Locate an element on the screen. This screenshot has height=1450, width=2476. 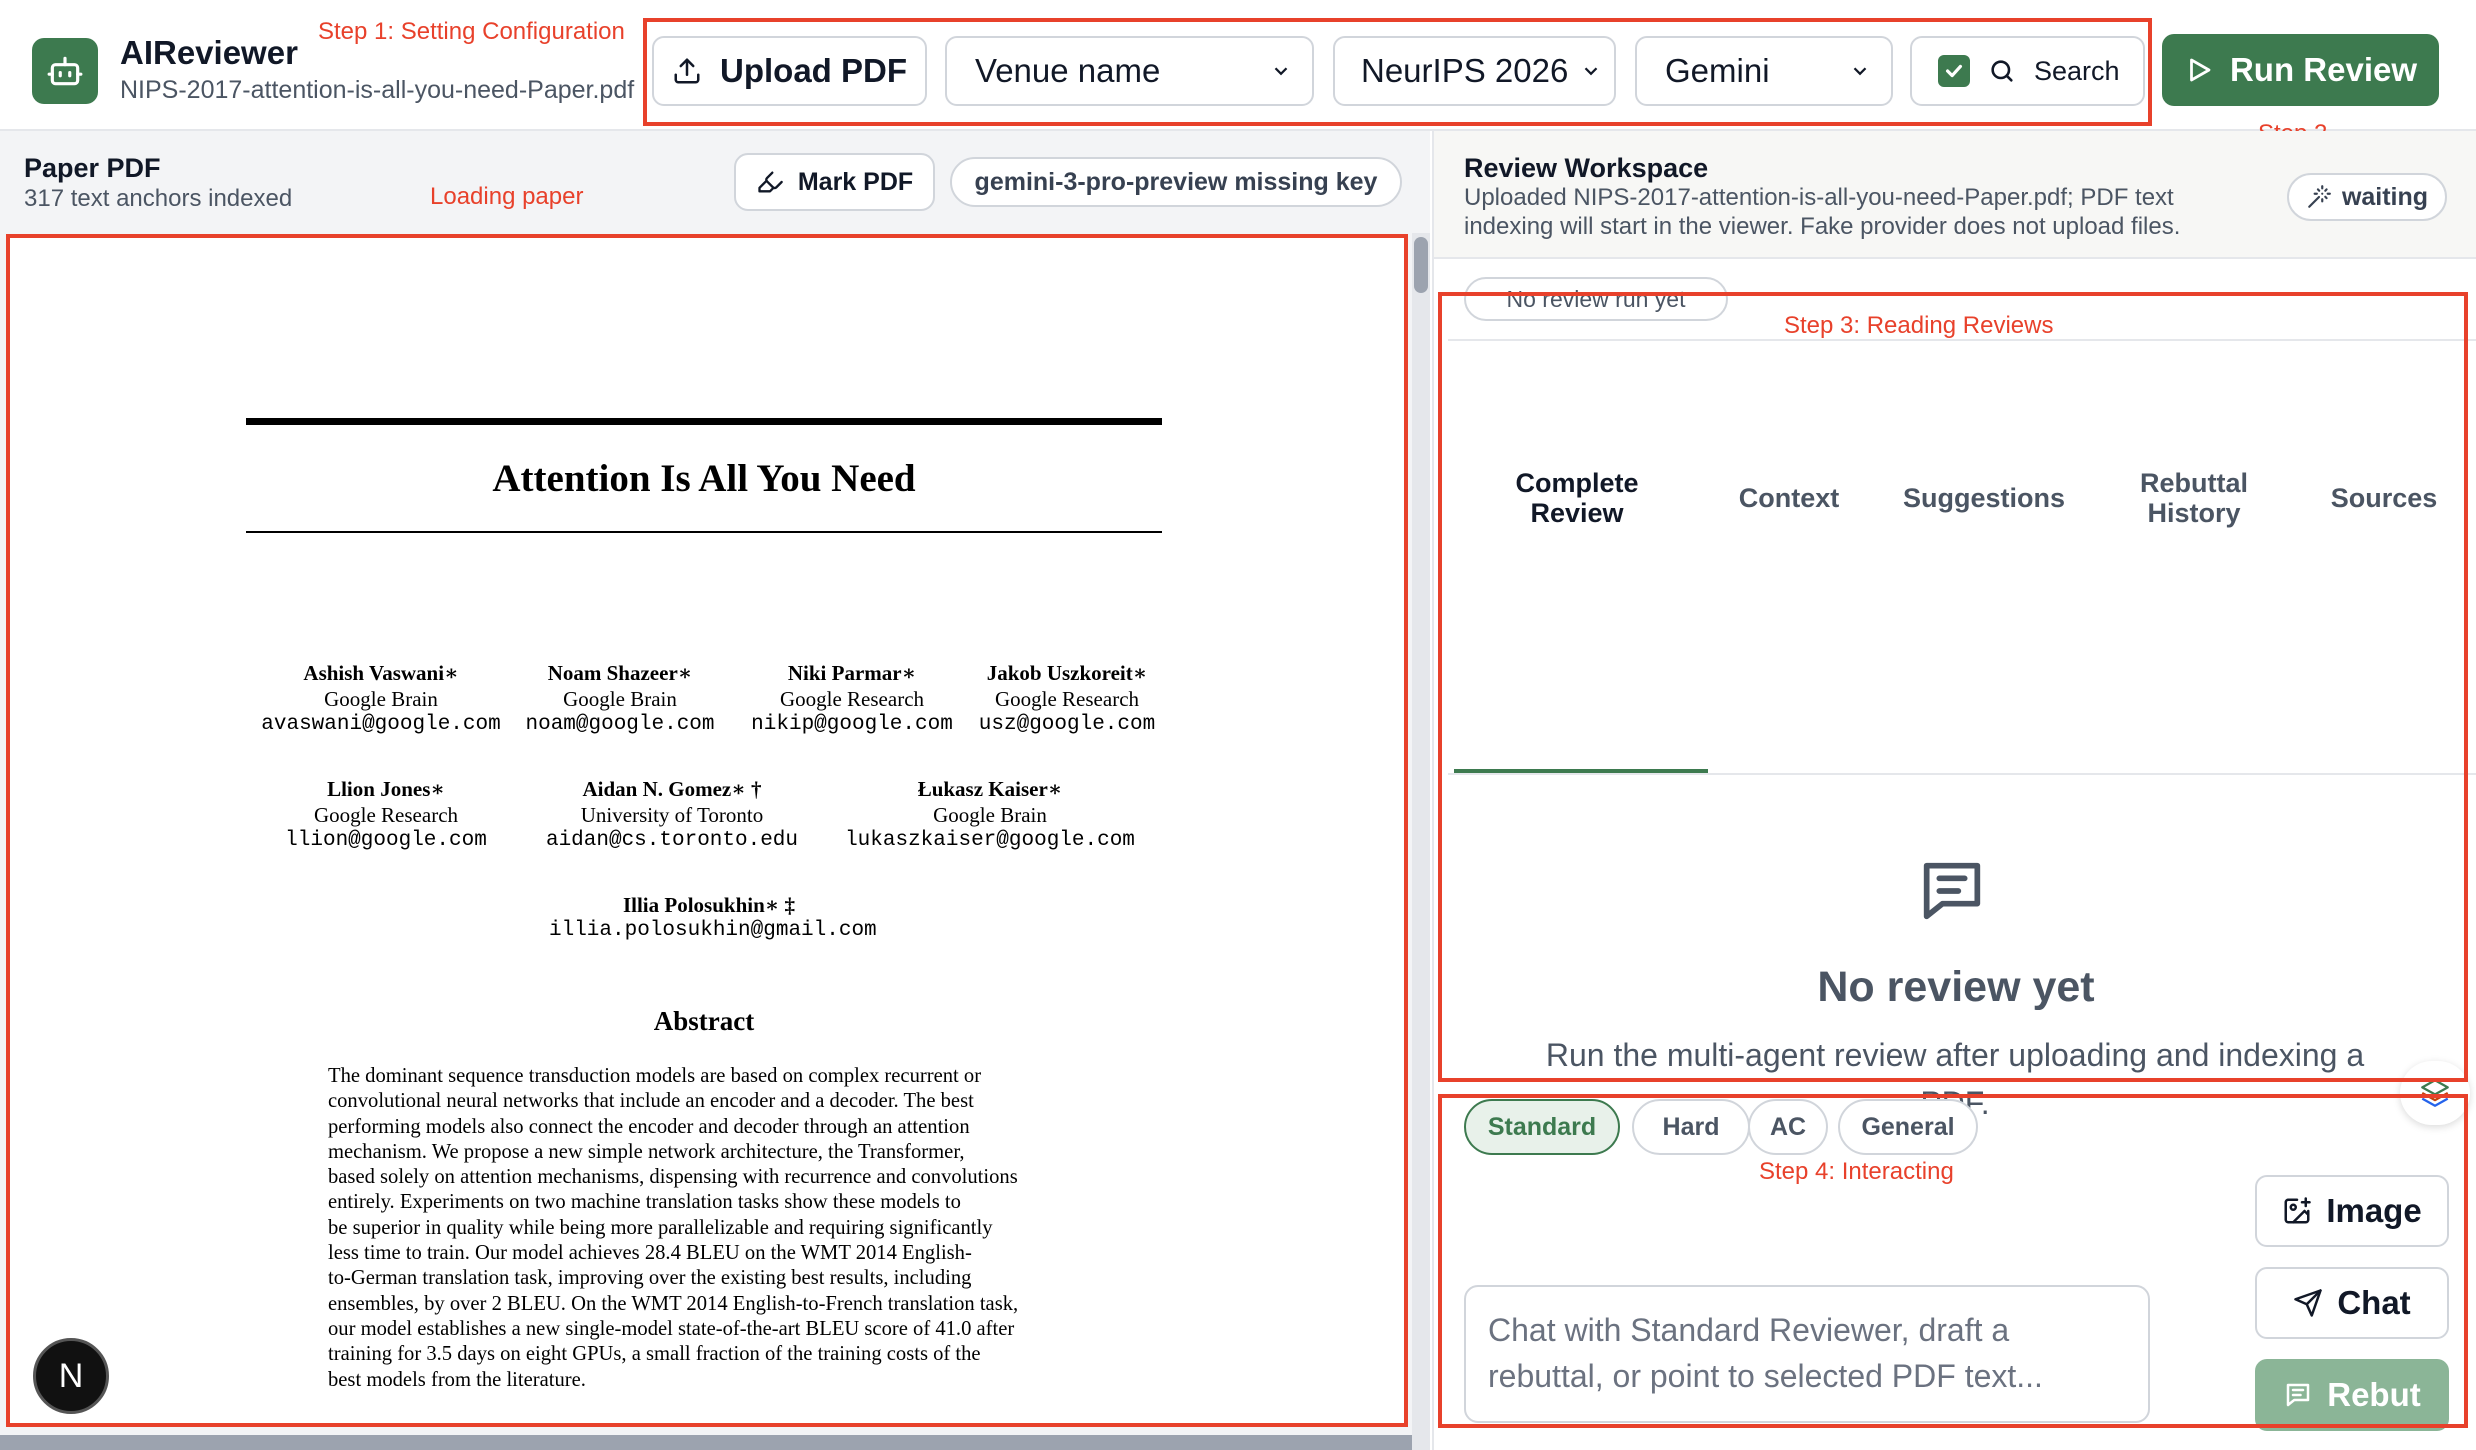
author-name: Jakob Uszkoreit∗ is located at coordinates (1067, 673).